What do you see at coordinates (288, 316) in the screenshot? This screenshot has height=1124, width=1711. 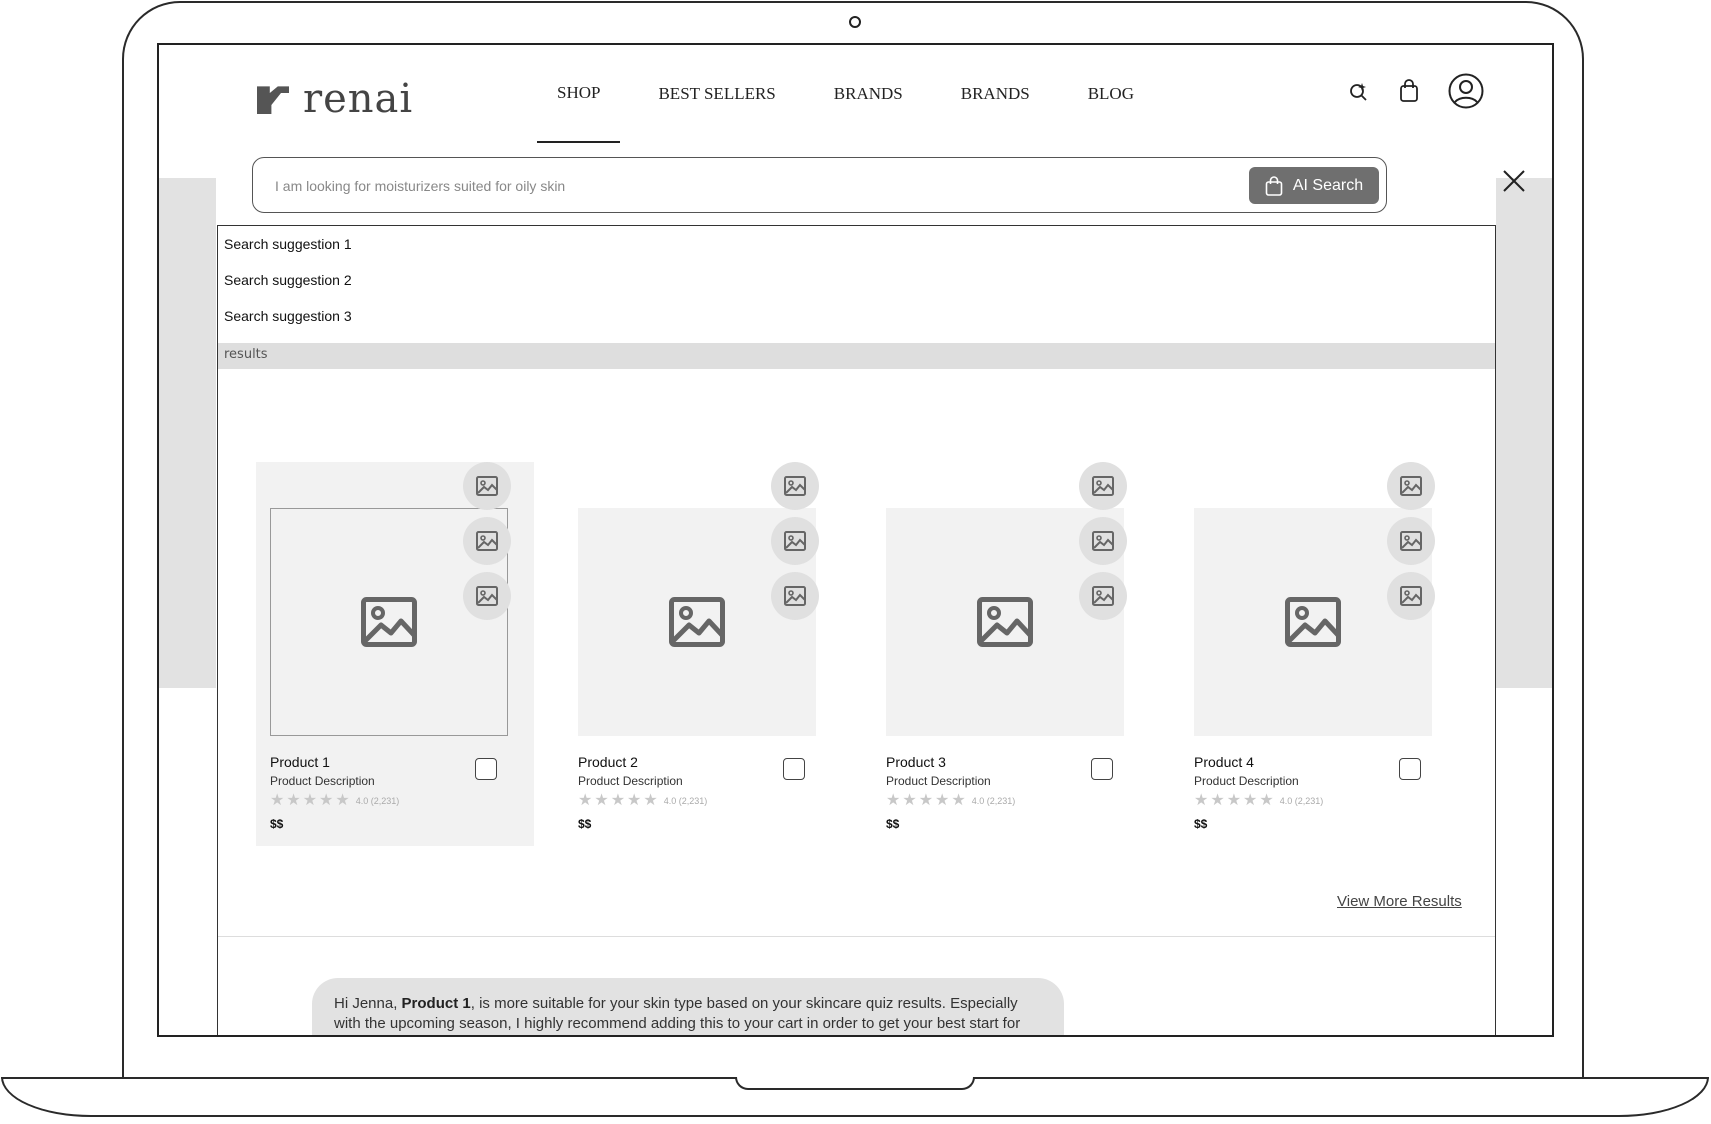 I see `search-suggestion: Search suggestion 3` at bounding box center [288, 316].